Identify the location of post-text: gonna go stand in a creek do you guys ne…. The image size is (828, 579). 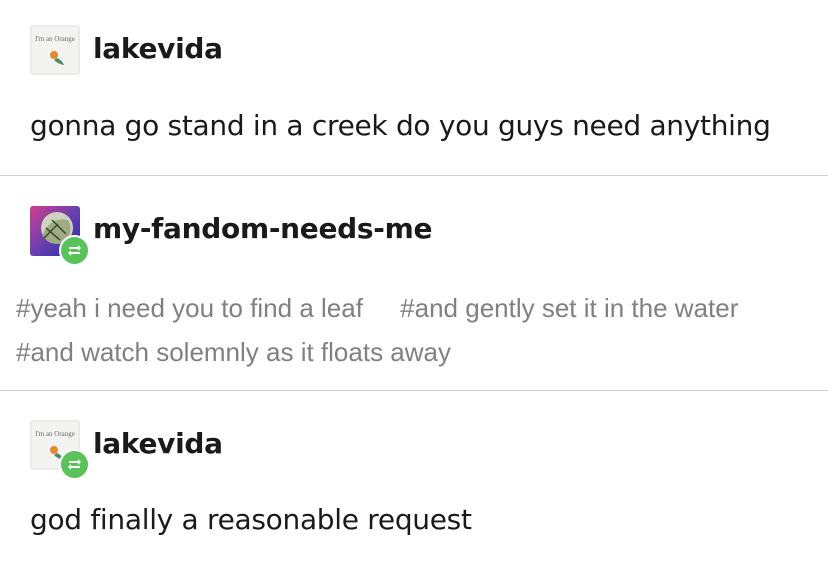
(400, 125).